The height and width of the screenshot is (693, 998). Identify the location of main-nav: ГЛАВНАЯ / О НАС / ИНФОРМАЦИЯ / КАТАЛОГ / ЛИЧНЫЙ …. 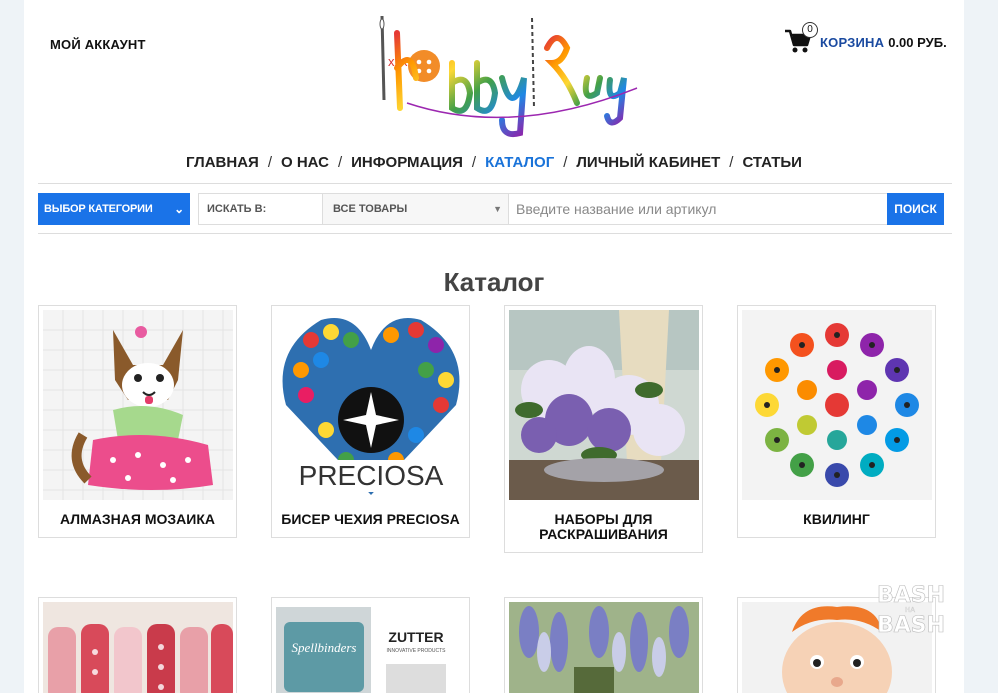
(494, 162).